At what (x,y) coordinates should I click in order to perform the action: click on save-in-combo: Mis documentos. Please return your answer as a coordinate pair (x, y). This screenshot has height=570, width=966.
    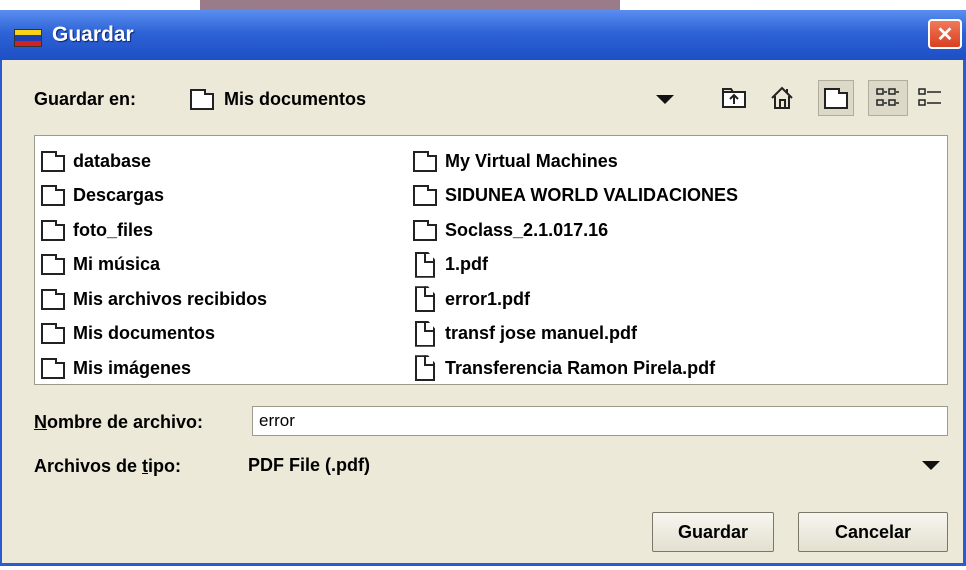
    Looking at the image, I should click on (431, 99).